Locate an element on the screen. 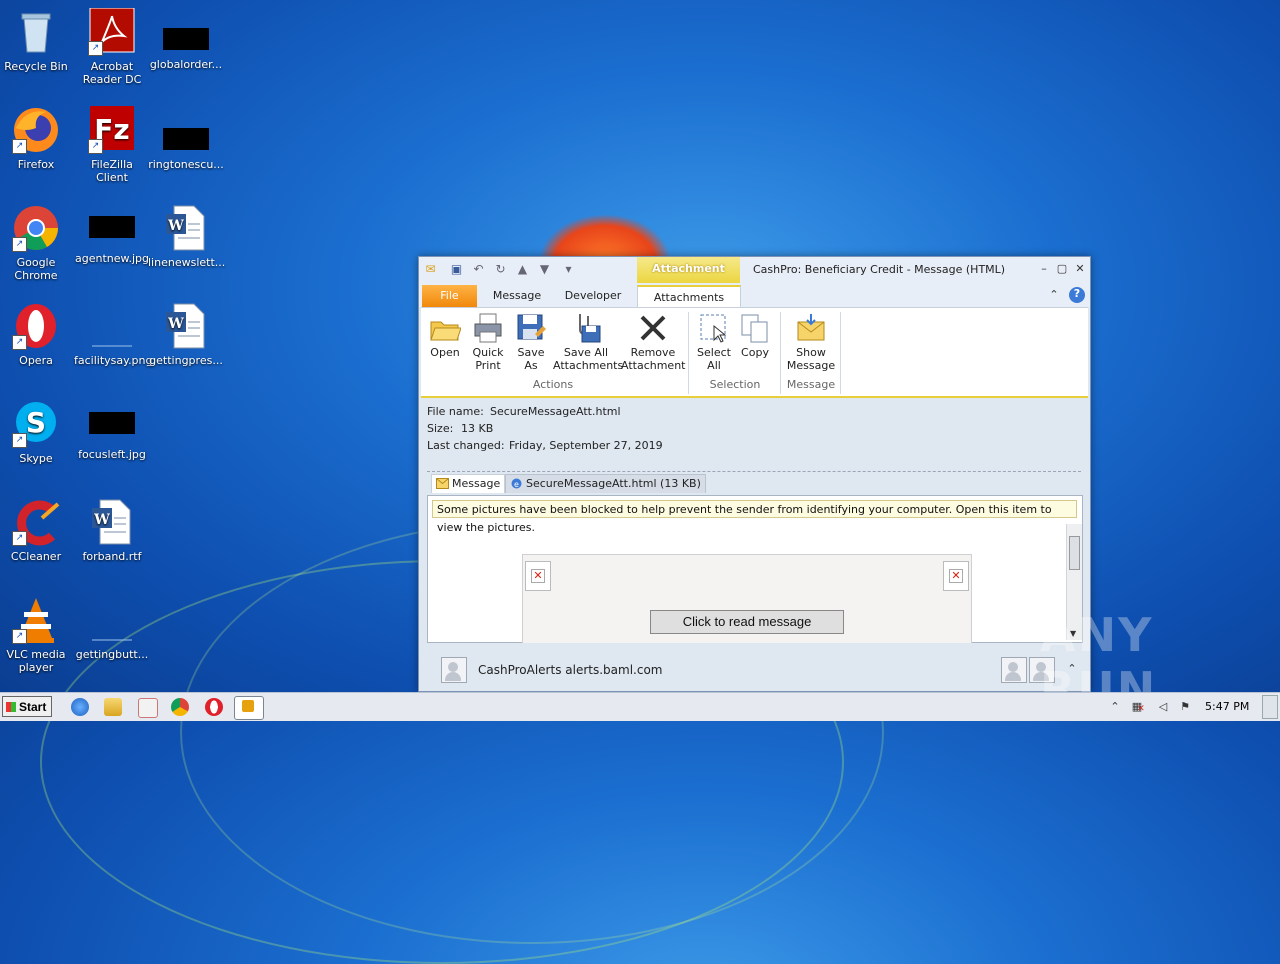 The image size is (1280, 964). desktop-icon-label: Skype is located at coordinates (36, 458).